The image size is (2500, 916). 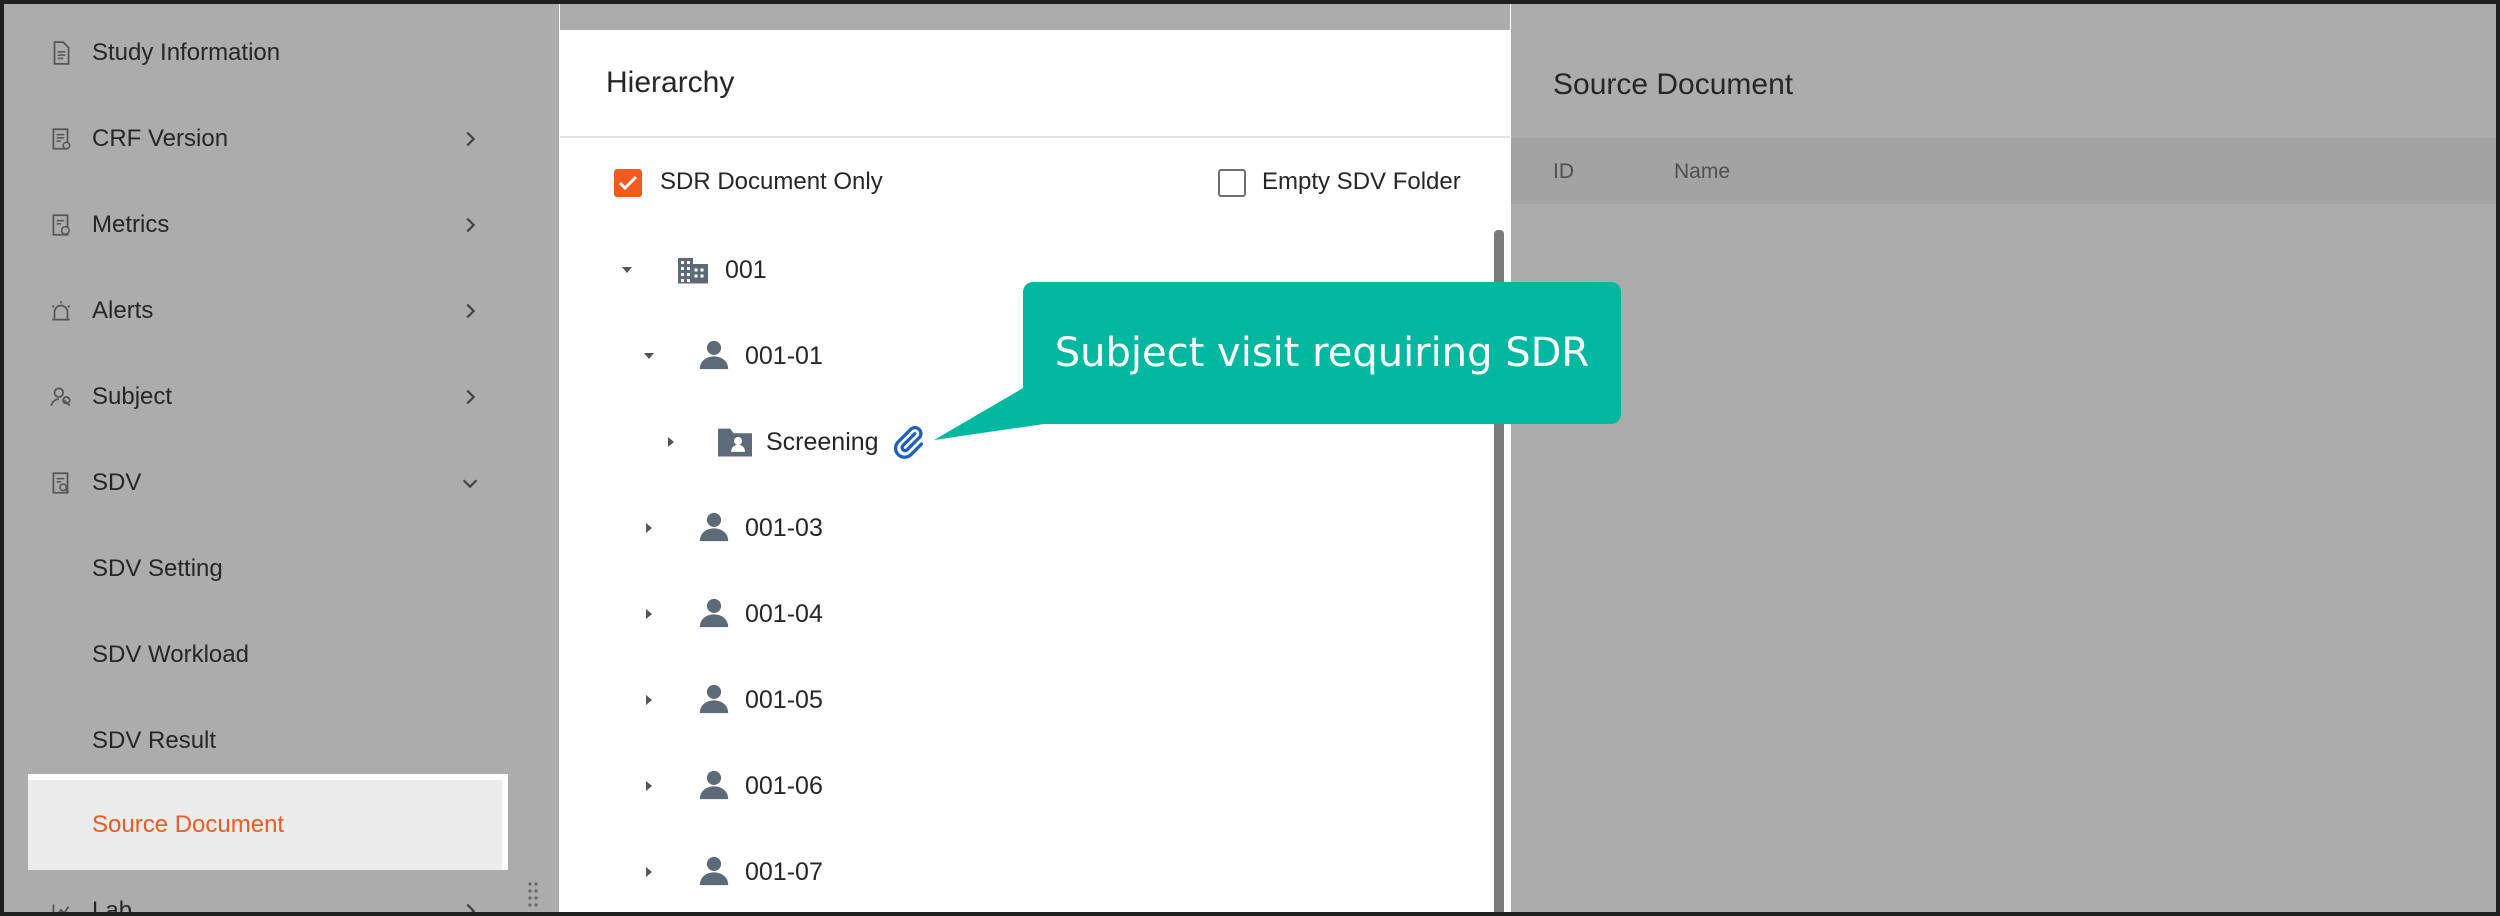 I want to click on empty-sdv-folder-checkbox, so click(x=1232, y=183).